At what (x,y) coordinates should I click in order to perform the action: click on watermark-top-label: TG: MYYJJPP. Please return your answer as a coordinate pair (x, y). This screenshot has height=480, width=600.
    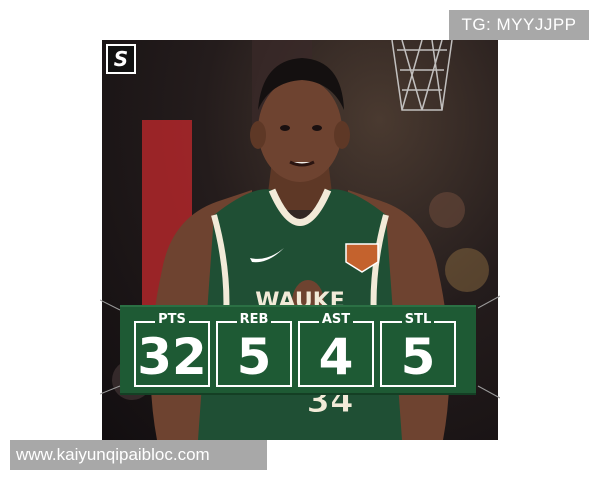
    Looking at the image, I should click on (519, 25).